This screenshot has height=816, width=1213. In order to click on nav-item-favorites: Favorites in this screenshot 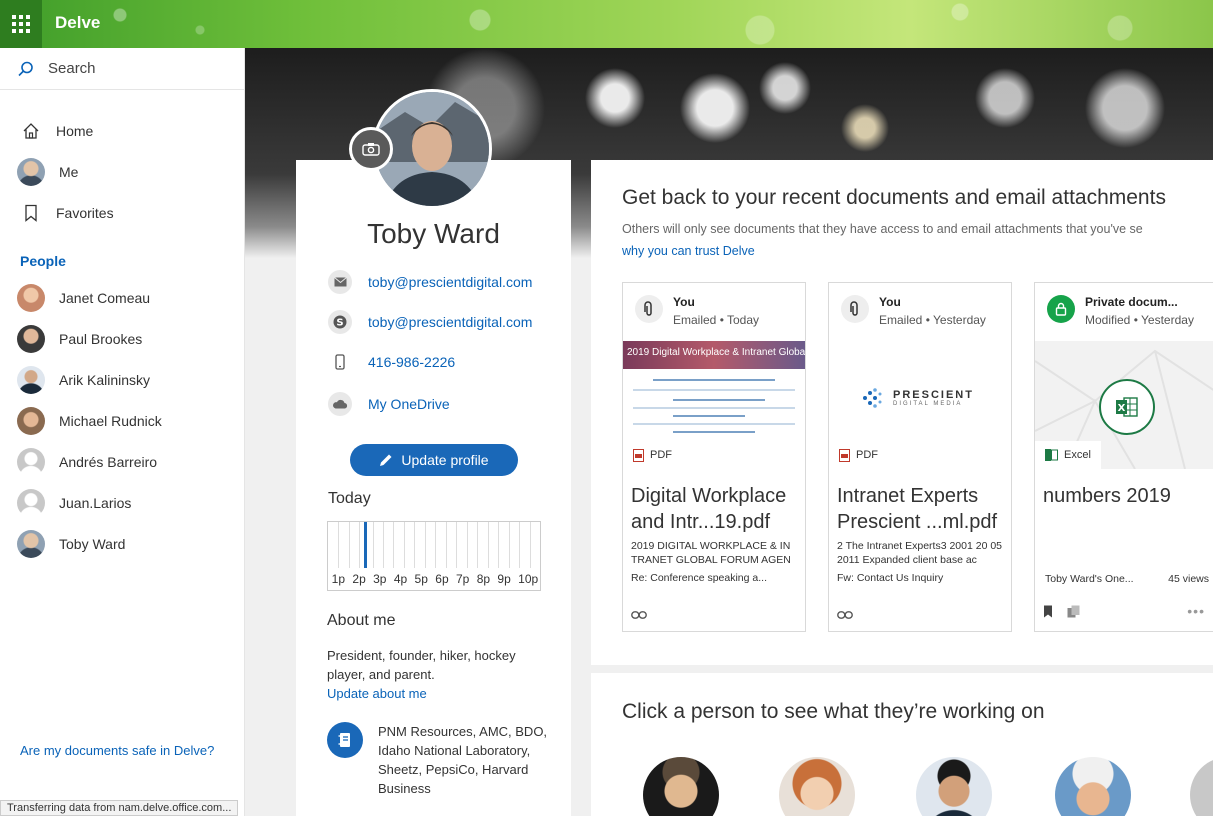, I will do `click(122, 212)`.